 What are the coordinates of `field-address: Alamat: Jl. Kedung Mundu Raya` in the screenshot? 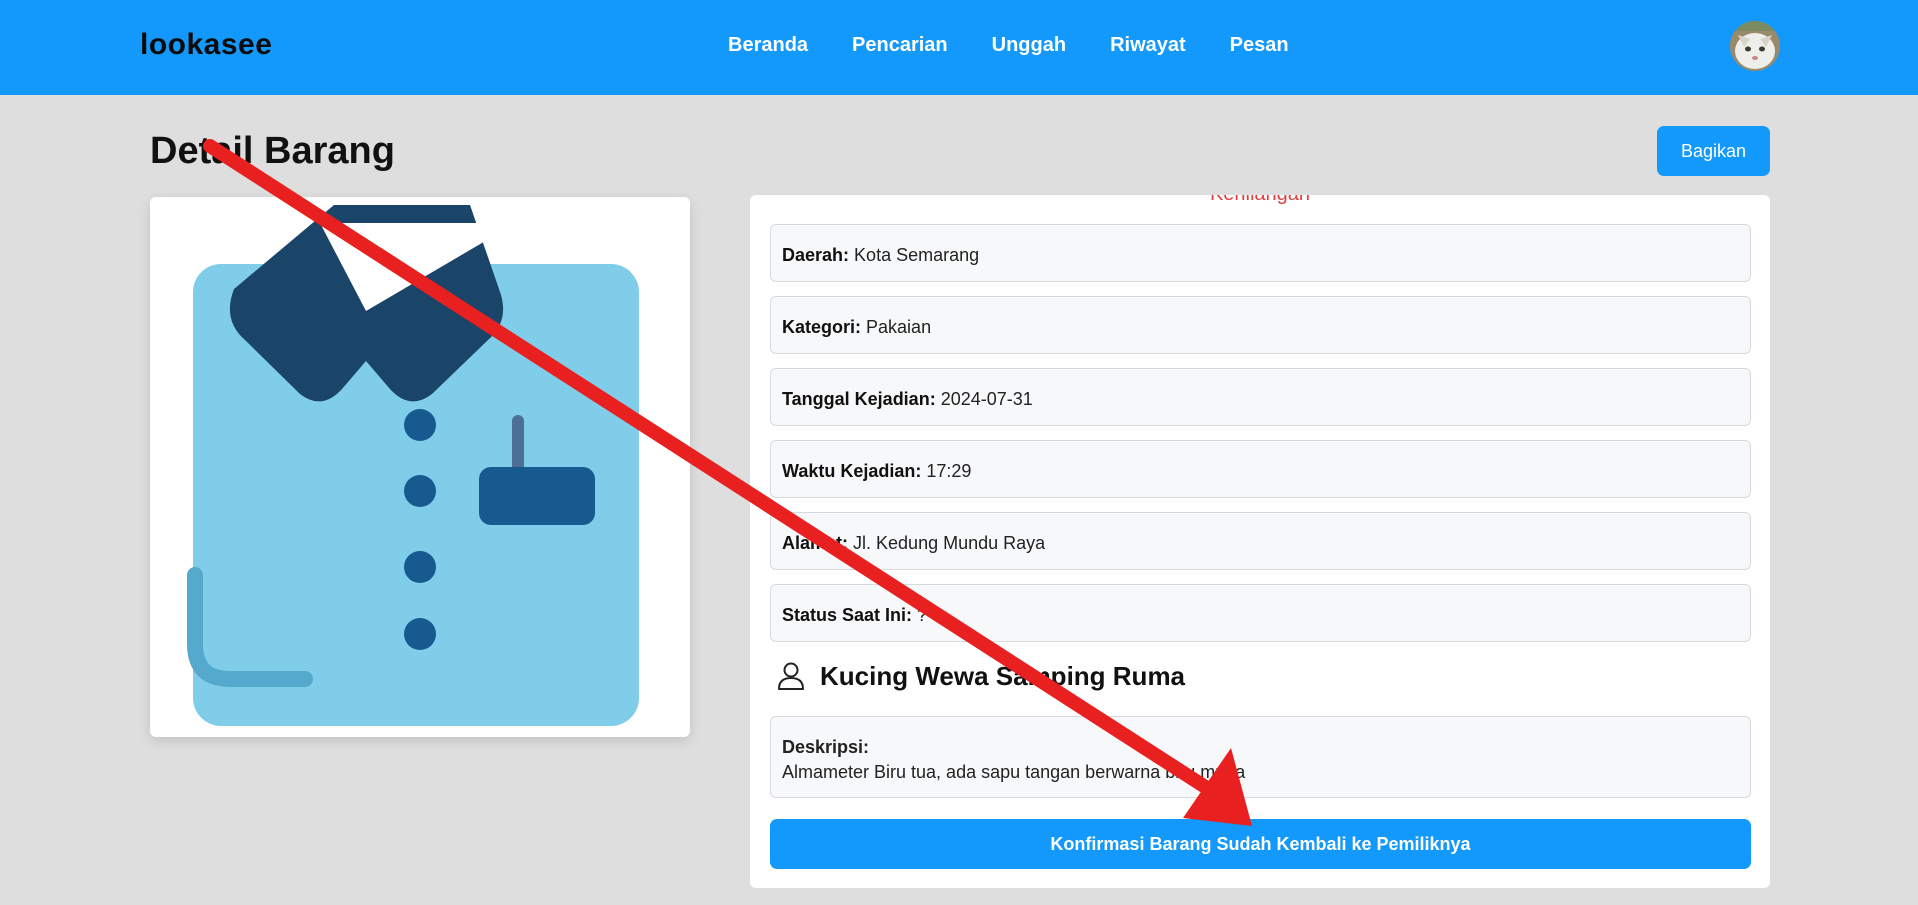 It's located at (1260, 541).